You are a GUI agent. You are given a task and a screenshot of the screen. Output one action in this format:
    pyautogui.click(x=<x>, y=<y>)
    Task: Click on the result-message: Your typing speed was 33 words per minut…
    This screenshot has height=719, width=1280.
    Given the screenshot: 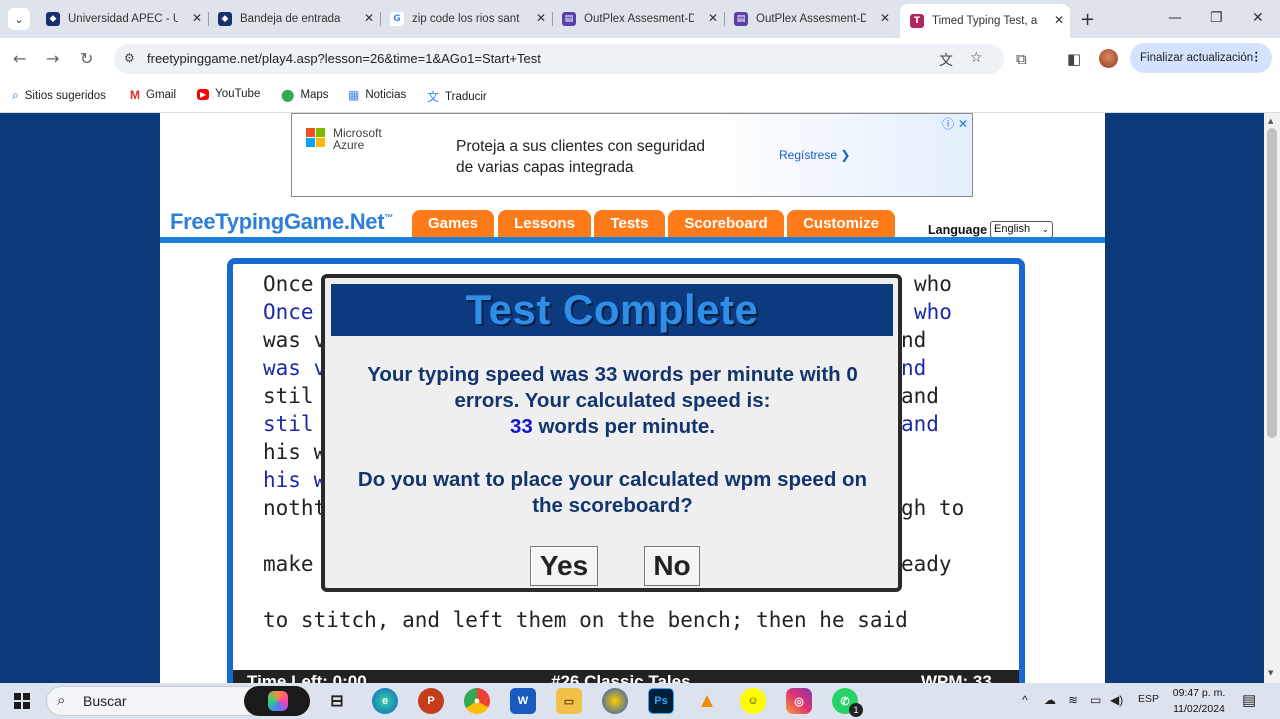 What is the action you would take?
    pyautogui.click(x=612, y=400)
    